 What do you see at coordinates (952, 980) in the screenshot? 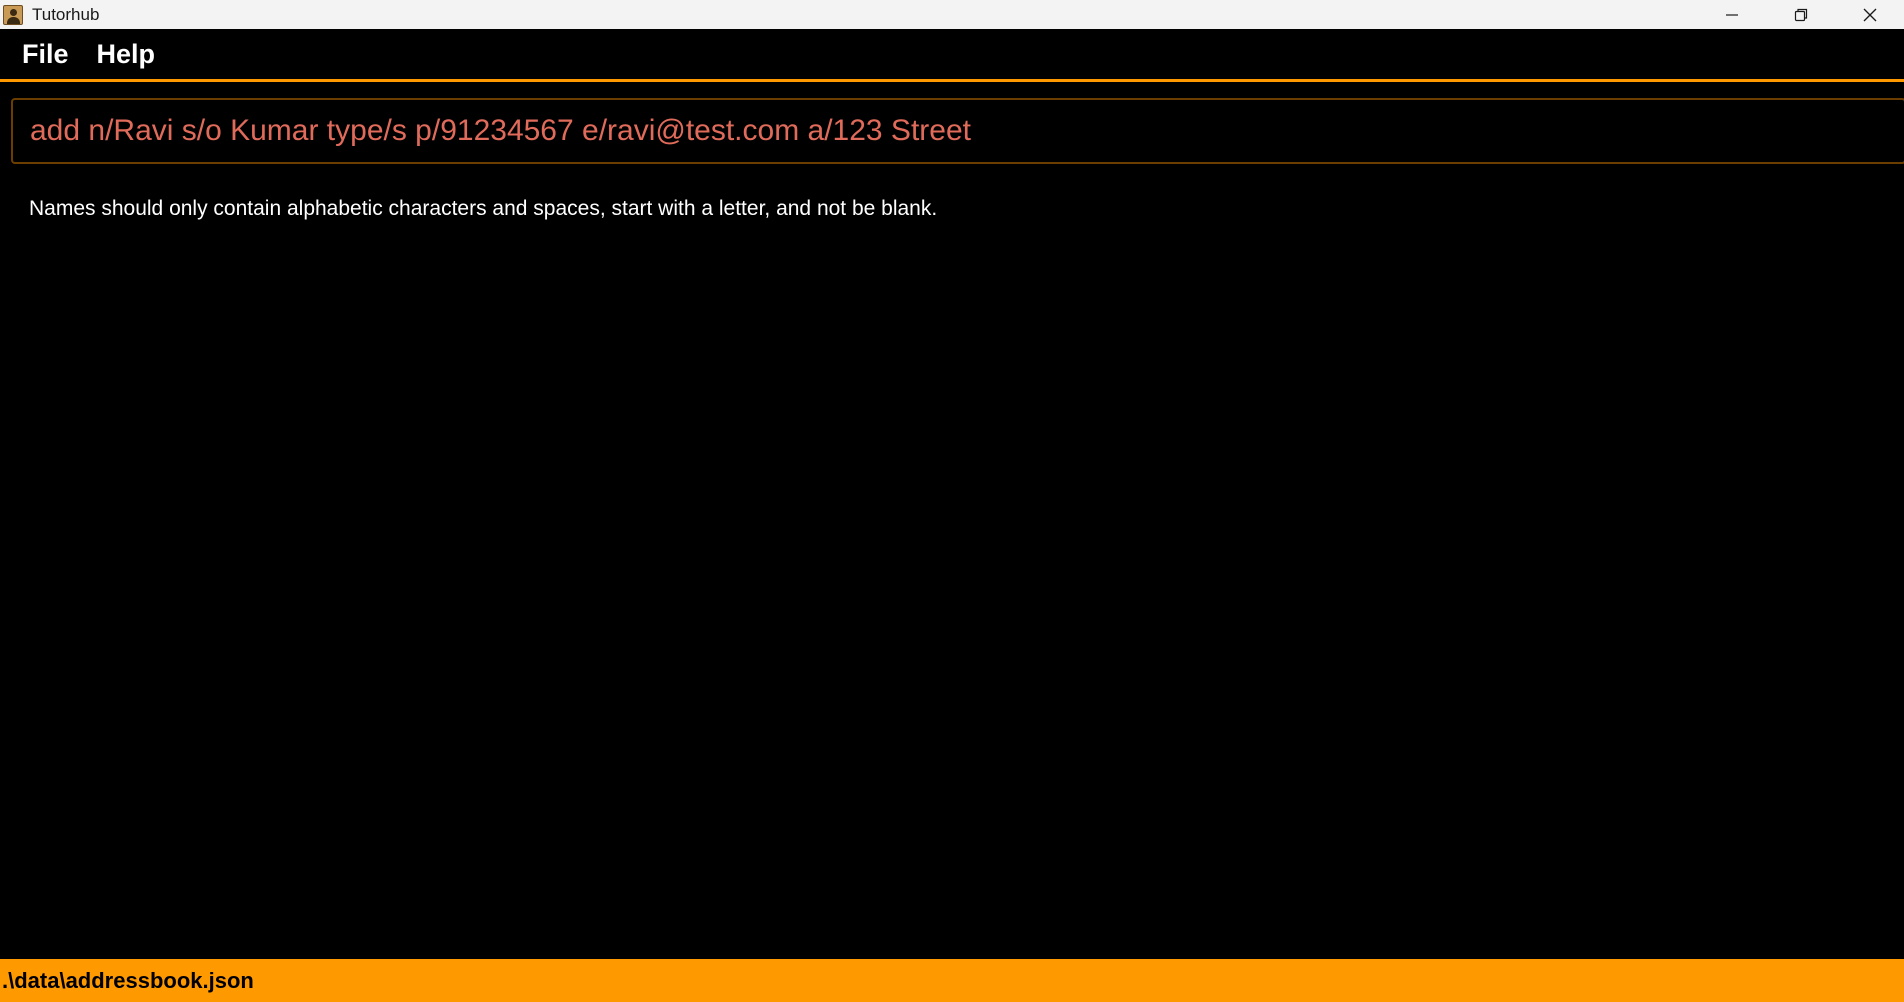
I see `status-bar: .\data\addressbook.json` at bounding box center [952, 980].